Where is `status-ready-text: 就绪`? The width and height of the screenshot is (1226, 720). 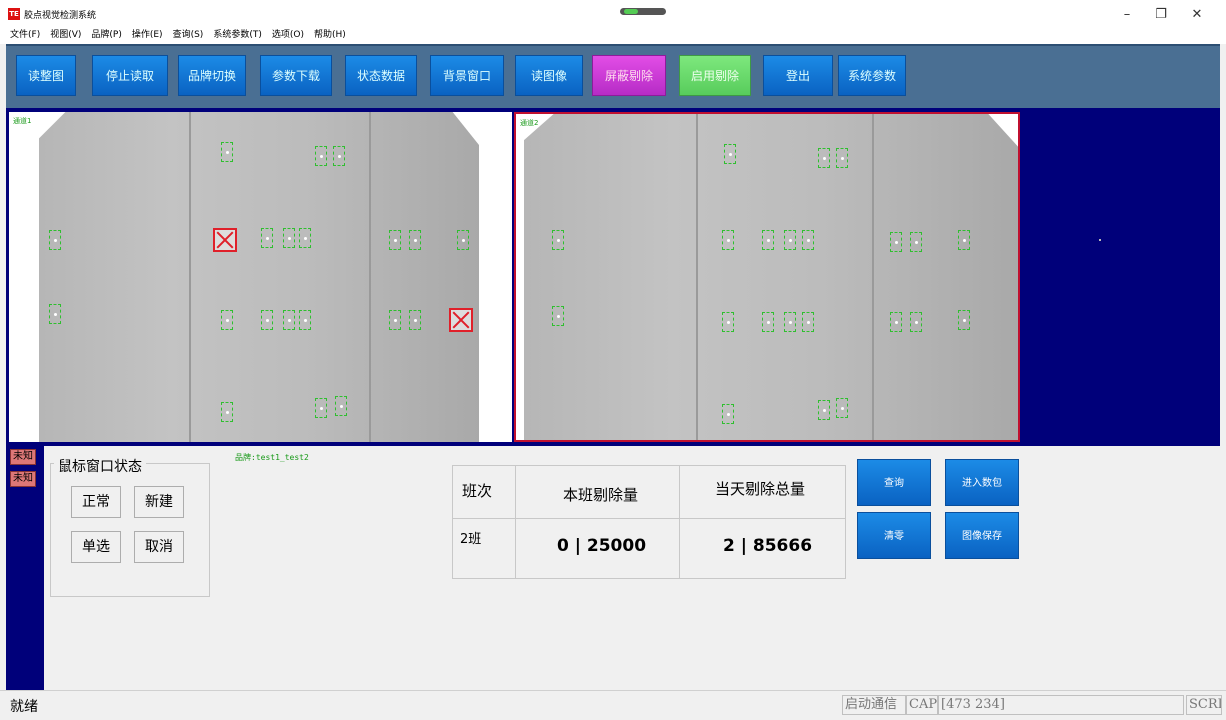 status-ready-text: 就绪 is located at coordinates (24, 707).